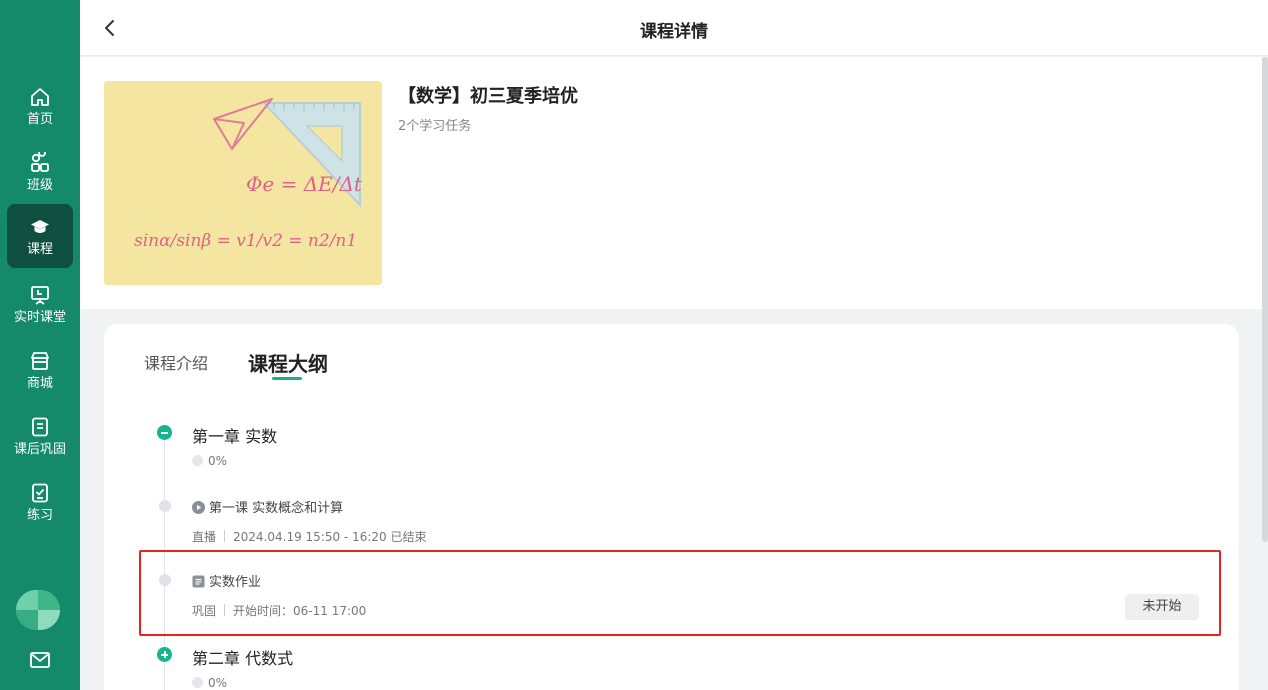 The height and width of the screenshot is (690, 1268). Describe the element at coordinates (300, 611) in the screenshot. I see `homework-start-time: 开始时间：06-11 17:00` at that location.